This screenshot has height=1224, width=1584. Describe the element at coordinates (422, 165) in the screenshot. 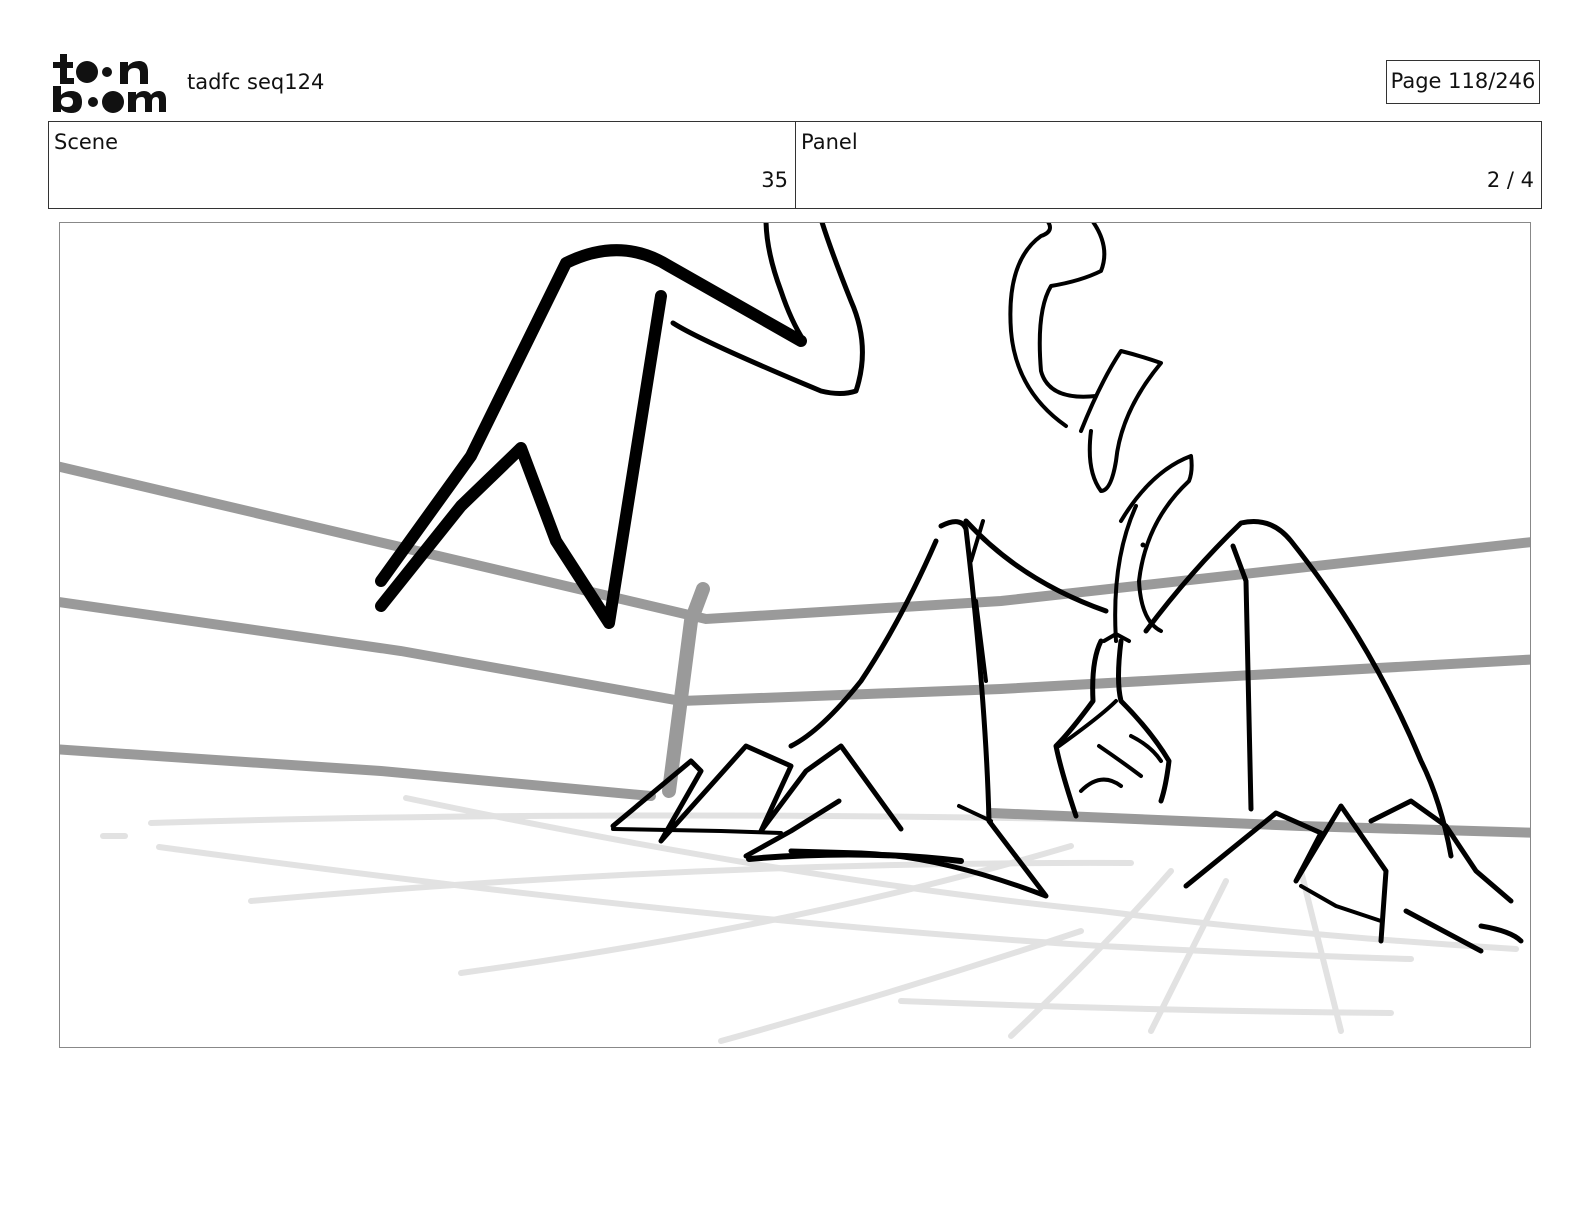

I see `scene-cell: Scene 35` at that location.